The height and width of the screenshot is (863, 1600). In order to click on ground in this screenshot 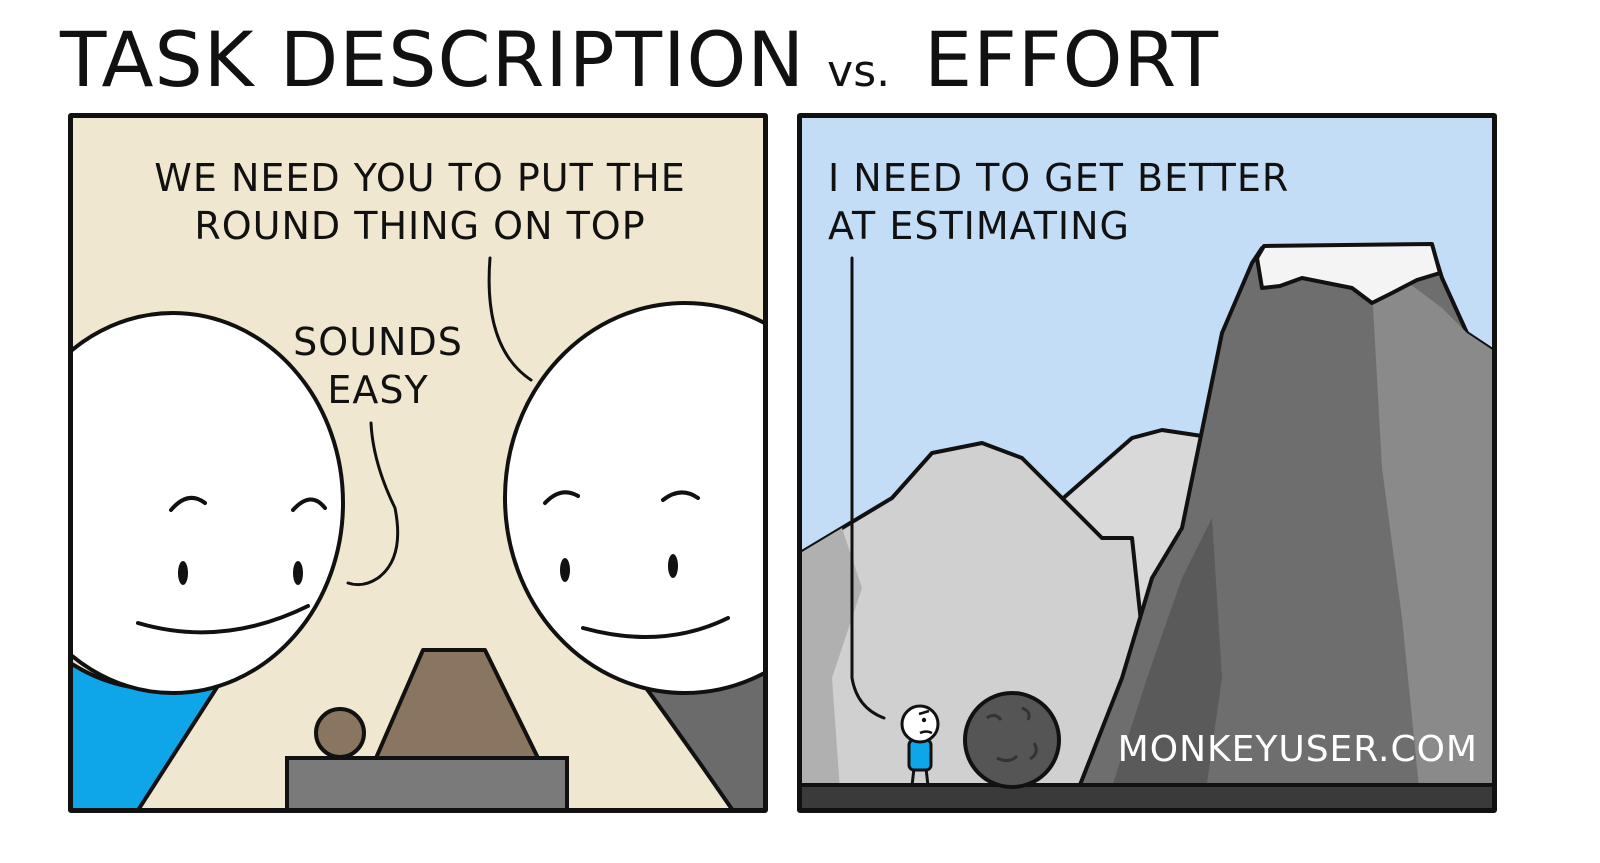, I will do `click(1147, 795)`.